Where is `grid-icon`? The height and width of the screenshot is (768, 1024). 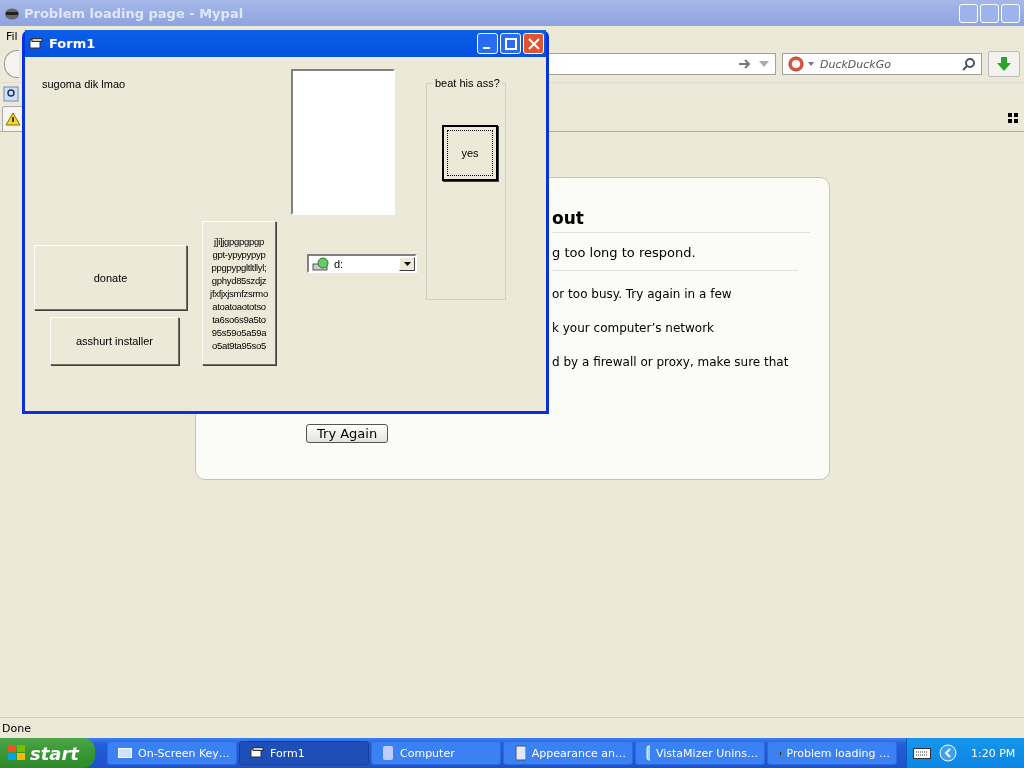 grid-icon is located at coordinates (1013, 118).